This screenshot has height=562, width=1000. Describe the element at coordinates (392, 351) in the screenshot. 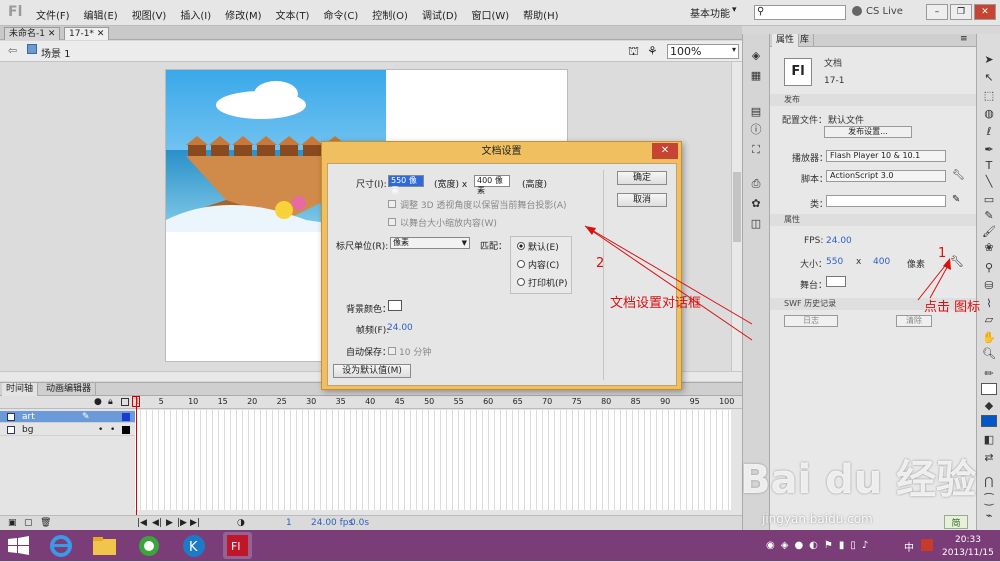

I see `autosave-checkbox` at that location.